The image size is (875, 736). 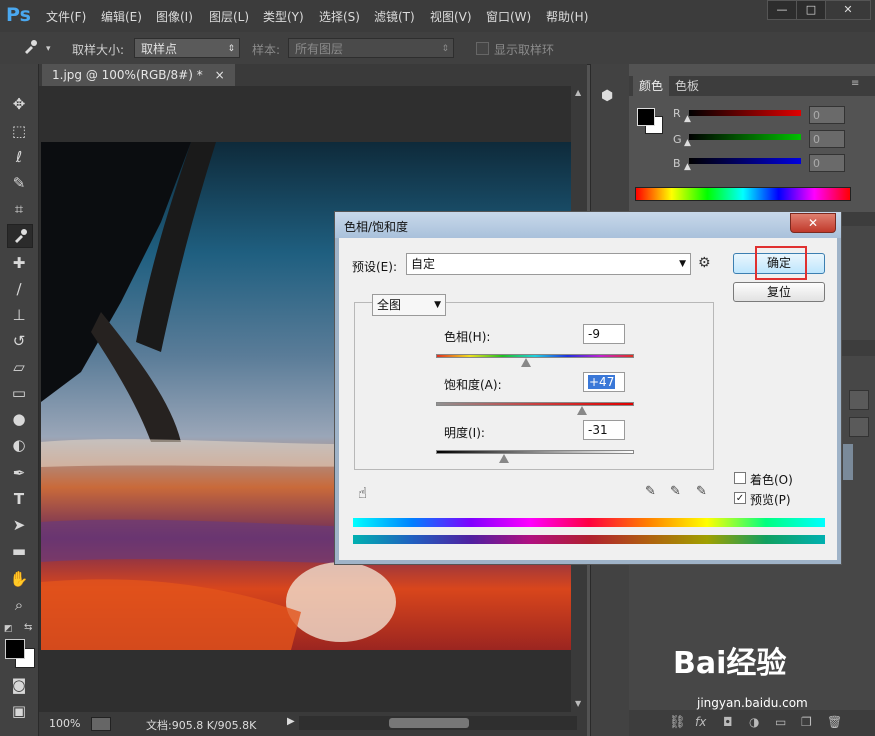 What do you see at coordinates (19, 263) in the screenshot?
I see `healing-brush-tool-icon: ✚` at bounding box center [19, 263].